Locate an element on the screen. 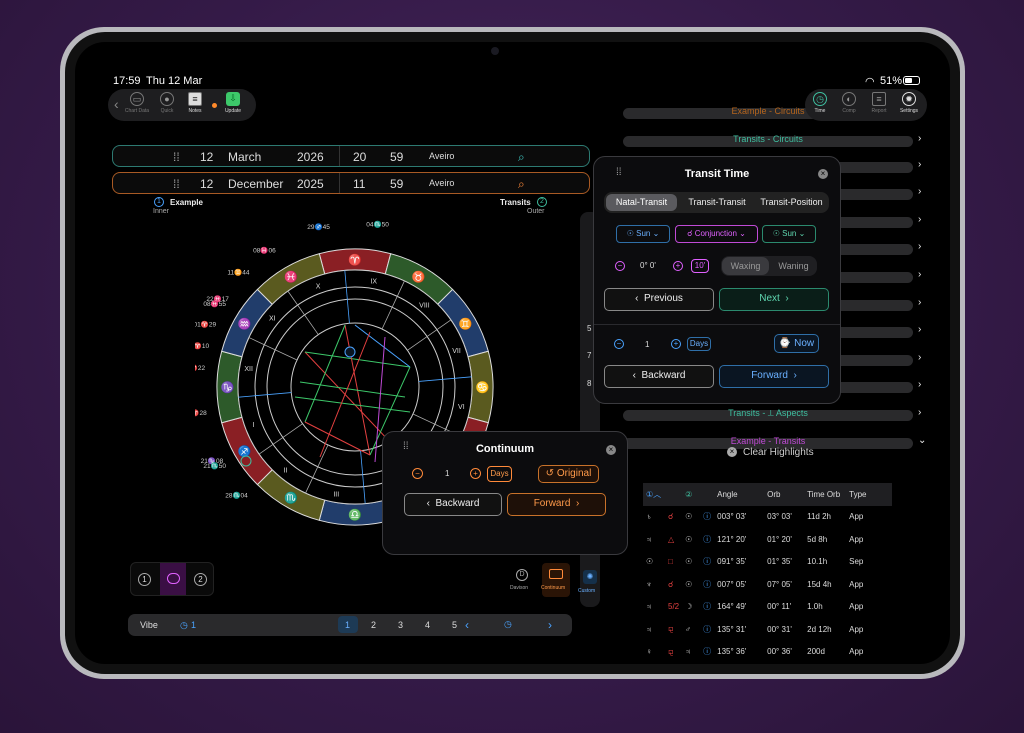 The width and height of the screenshot is (1024, 733). close-icon: × is located at coordinates (823, 174).